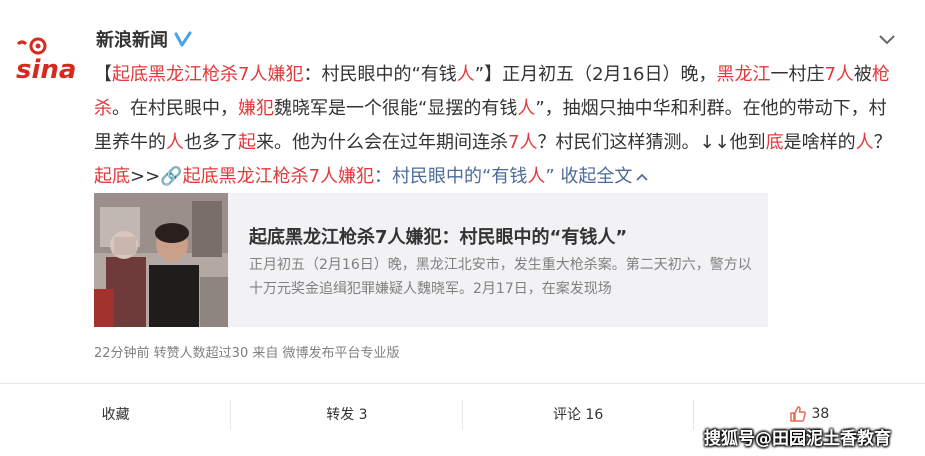 This screenshot has width=925, height=456. I want to click on like-count: 38, so click(820, 414).